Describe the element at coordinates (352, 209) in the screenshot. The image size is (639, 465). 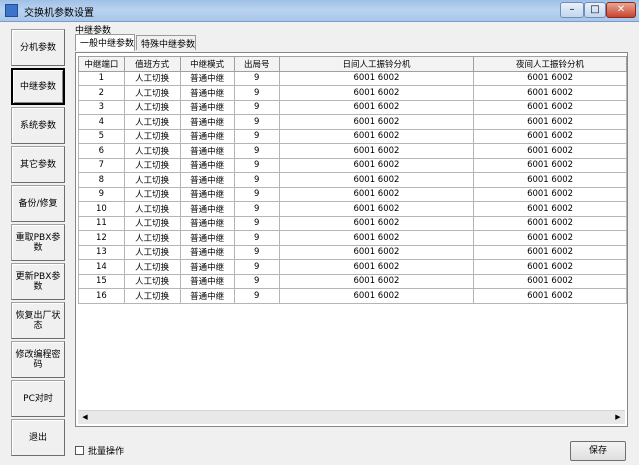
I see `table-row: 10 人工切换 普通中继 9 6001 6002 6001 6002` at that location.